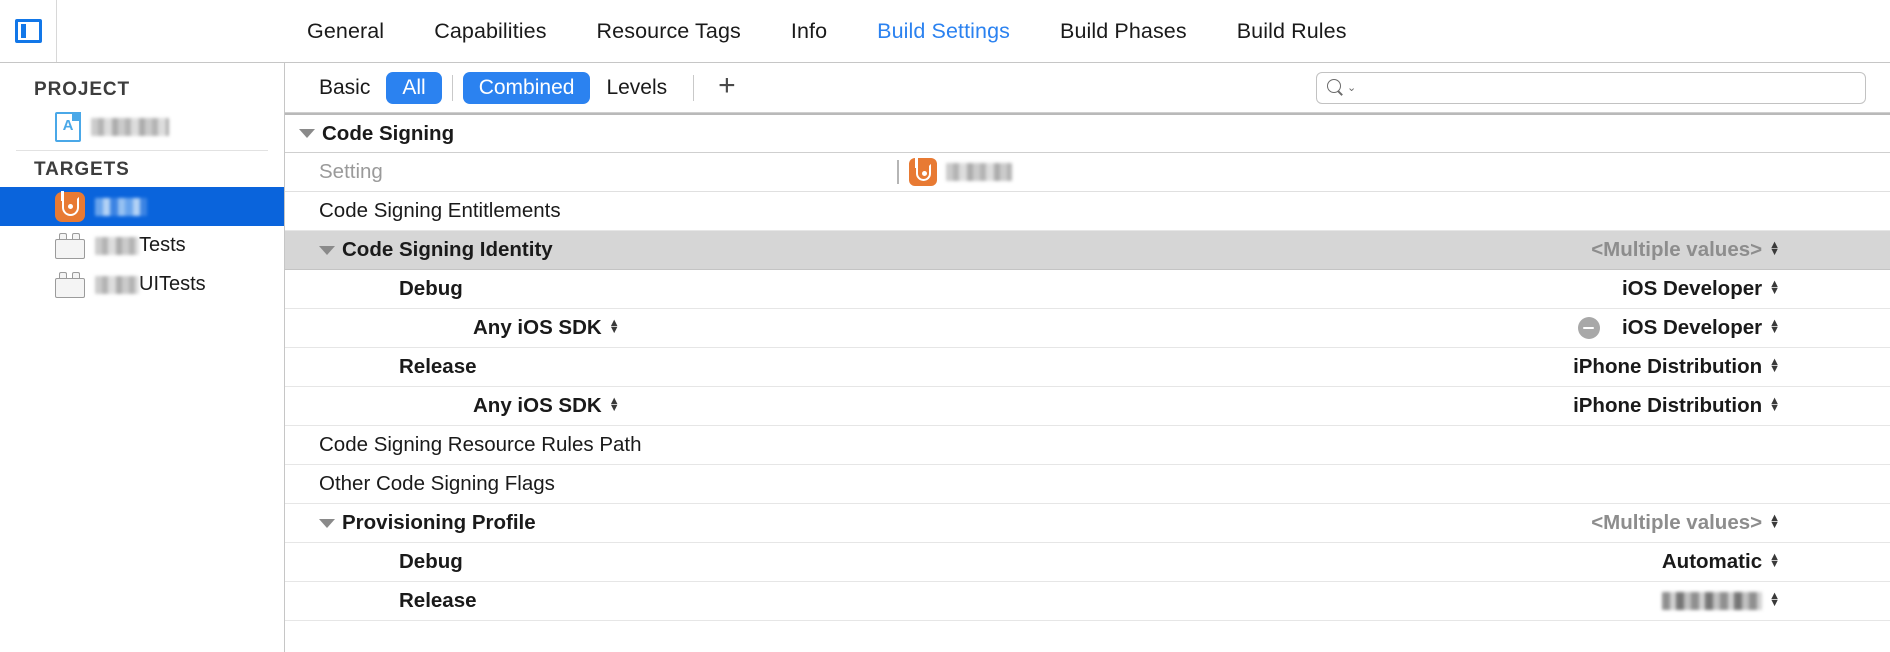  I want to click on project-list-item, so click(142, 126).